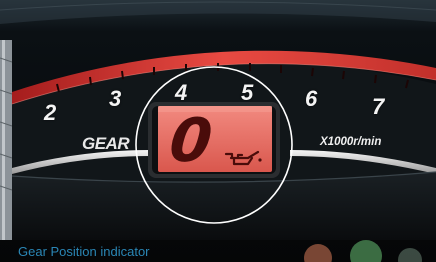 The width and height of the screenshot is (436, 262). I want to click on rpm-number-3: 3, so click(115, 98).